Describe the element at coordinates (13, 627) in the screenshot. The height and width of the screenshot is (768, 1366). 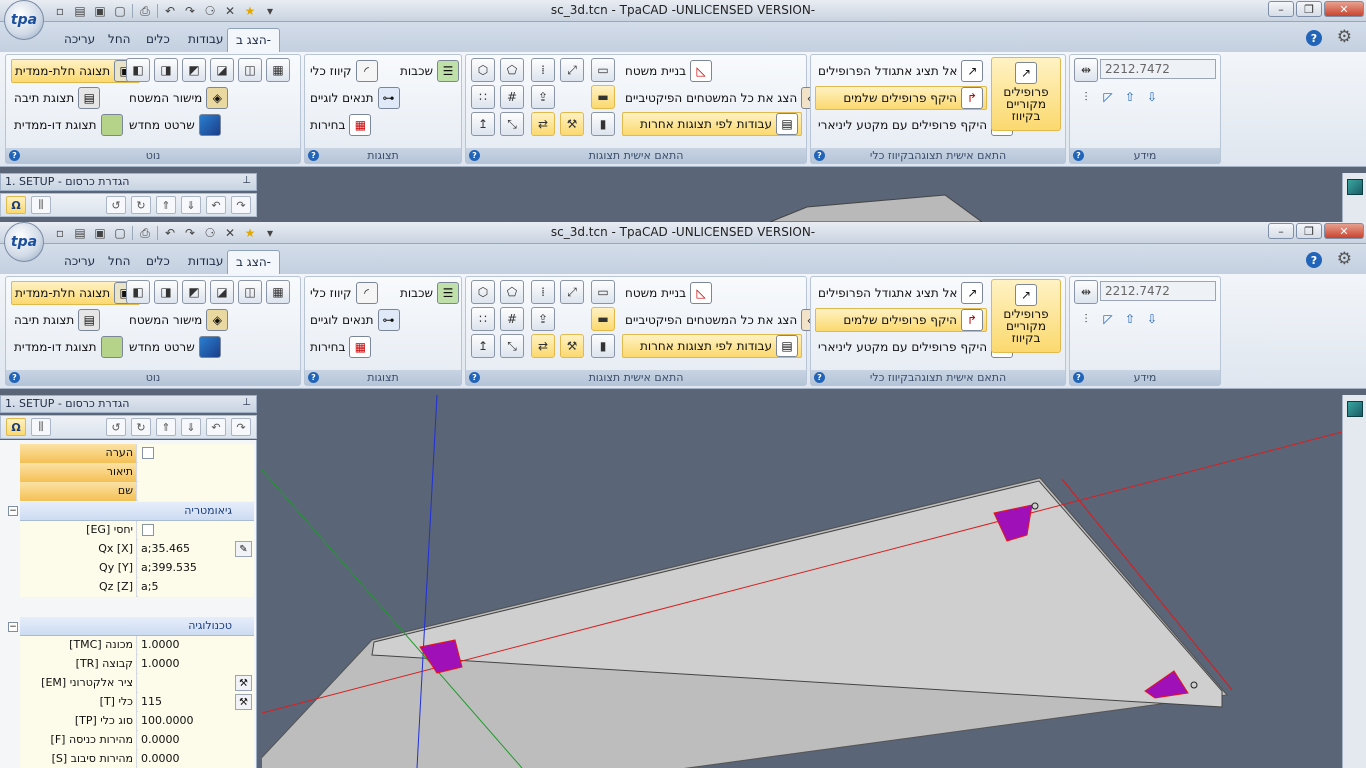
I see `collapse-technology-icon: −` at that location.